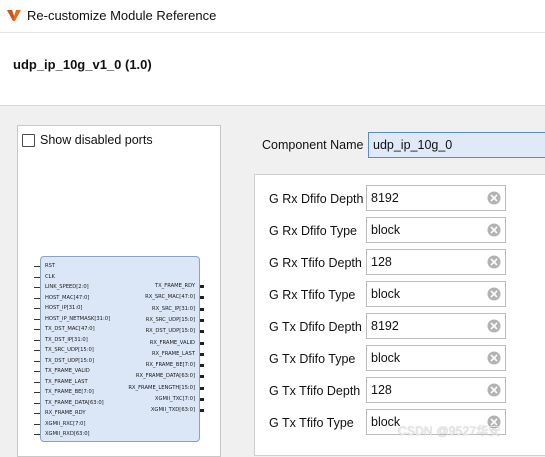 This screenshot has height=457, width=545. What do you see at coordinates (70, 329) in the screenshot?
I see `input-port-label: TX_DST_MAC[47:0]` at bounding box center [70, 329].